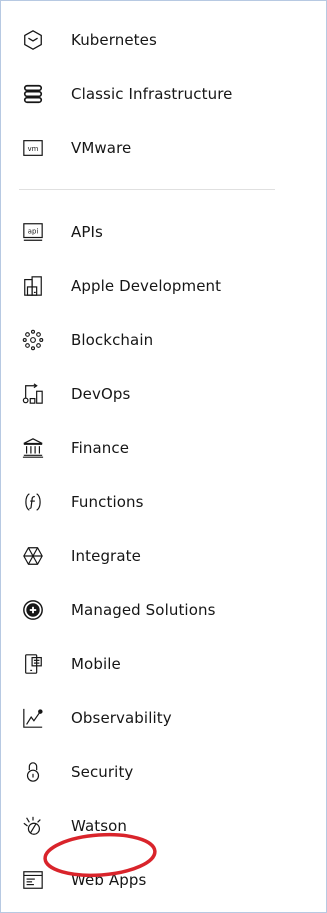 The width and height of the screenshot is (327, 913). What do you see at coordinates (33, 664) in the screenshot?
I see `mobile-icon` at bounding box center [33, 664].